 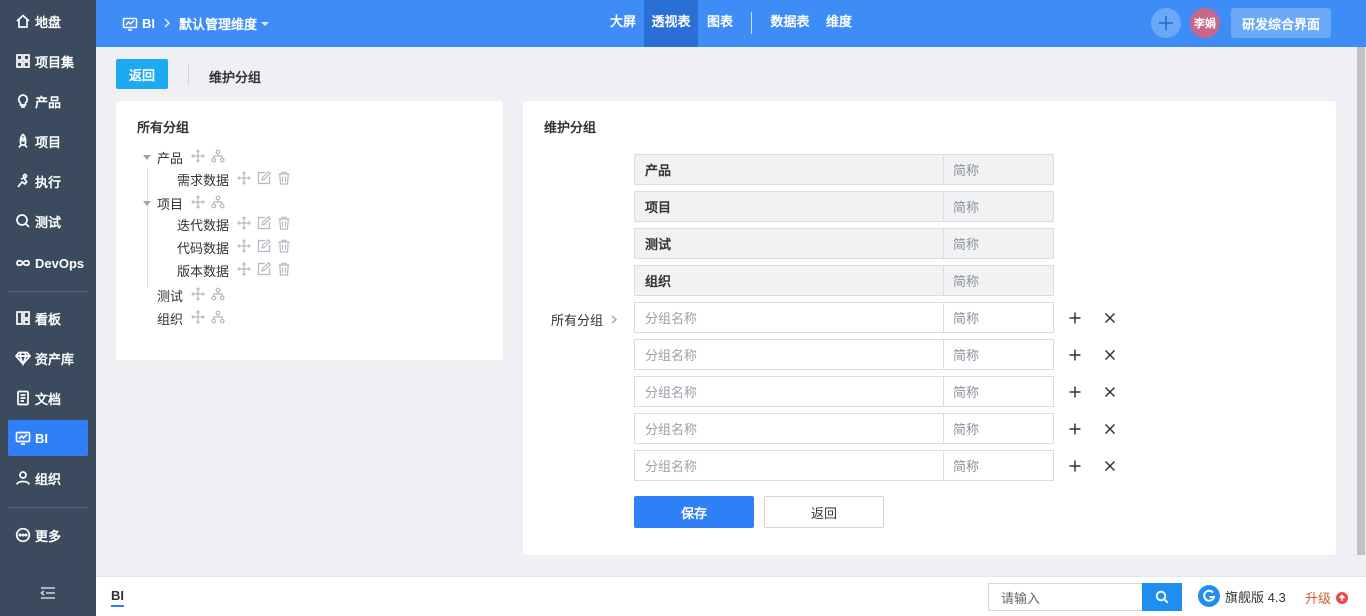 What do you see at coordinates (623, 23) in the screenshot?
I see `tab-big-screen: 大屏` at bounding box center [623, 23].